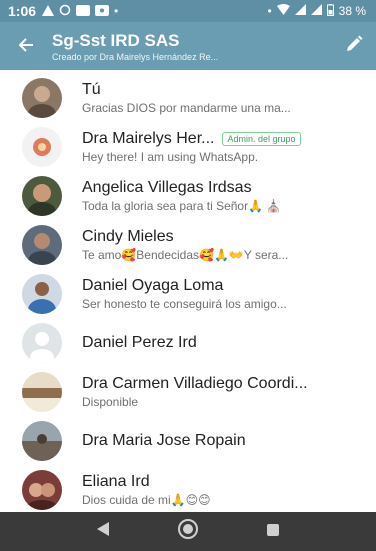 This screenshot has width=376, height=551. Describe the element at coordinates (330, 11) in the screenshot. I see `battery-icon` at that location.